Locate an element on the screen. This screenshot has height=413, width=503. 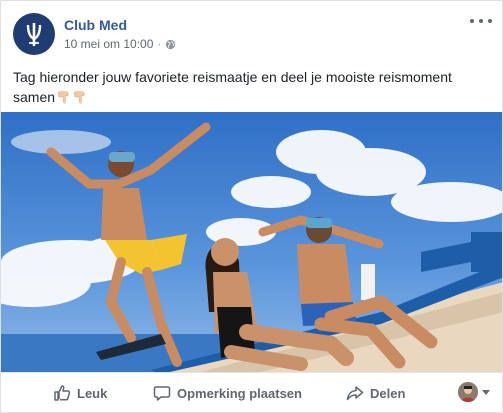
club-med-trident-icon is located at coordinates (34, 34).